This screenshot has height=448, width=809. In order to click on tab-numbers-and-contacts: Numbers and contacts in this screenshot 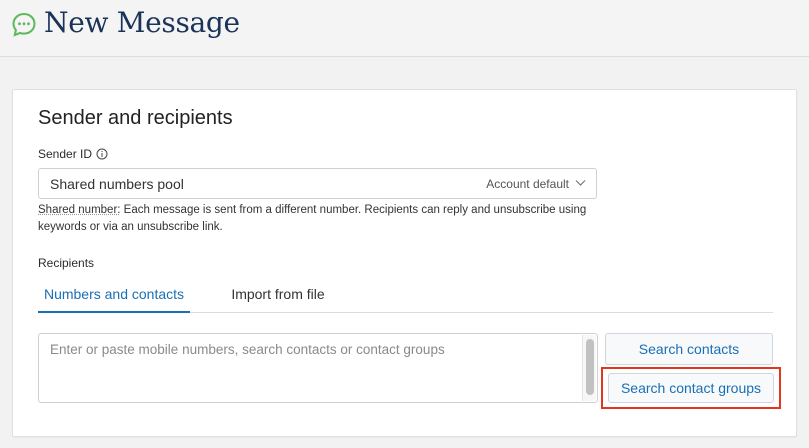, I will do `click(114, 294)`.